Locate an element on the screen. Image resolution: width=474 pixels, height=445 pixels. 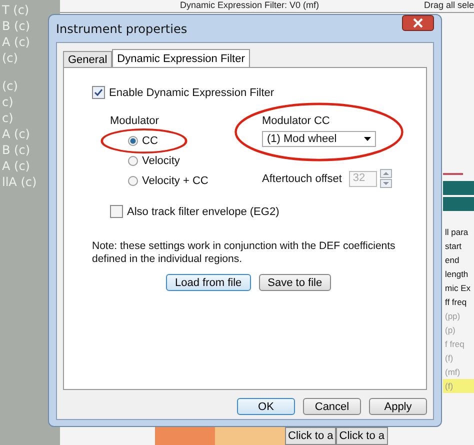
tab: Dynamic Expression Filter is located at coordinates (181, 58).